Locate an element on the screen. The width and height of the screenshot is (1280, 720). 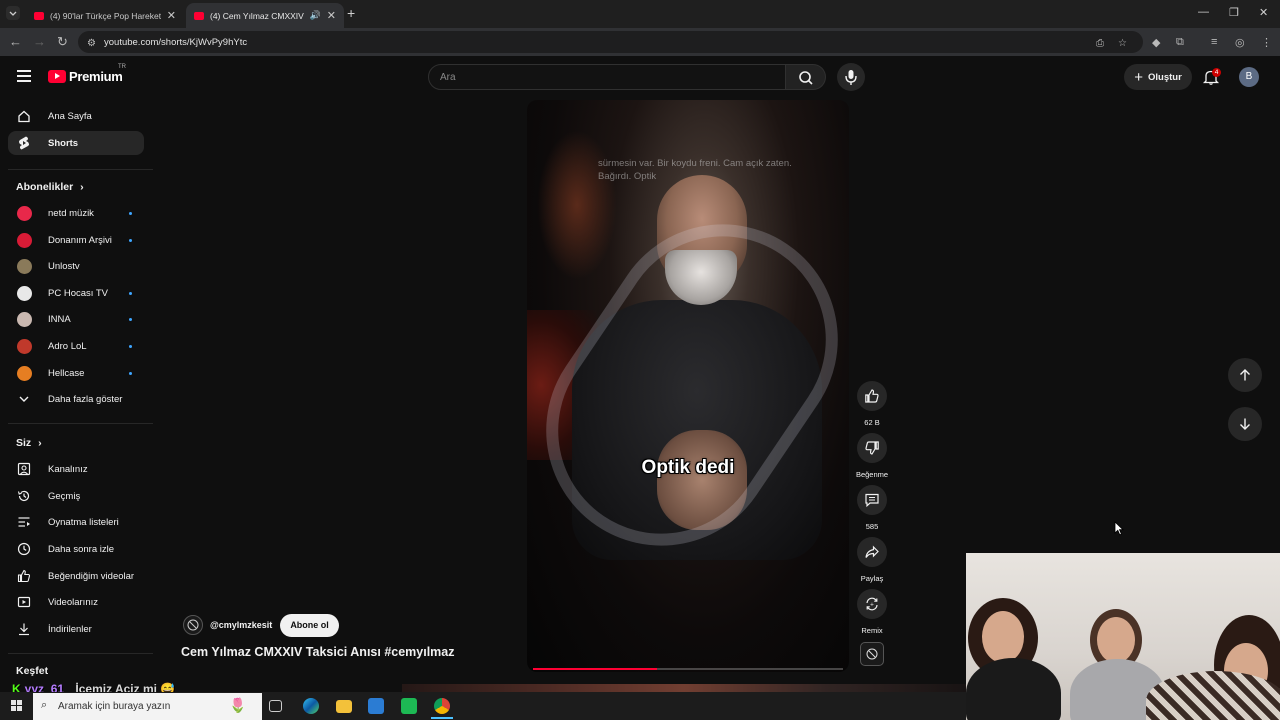
voice-search-button is located at coordinates (851, 77).